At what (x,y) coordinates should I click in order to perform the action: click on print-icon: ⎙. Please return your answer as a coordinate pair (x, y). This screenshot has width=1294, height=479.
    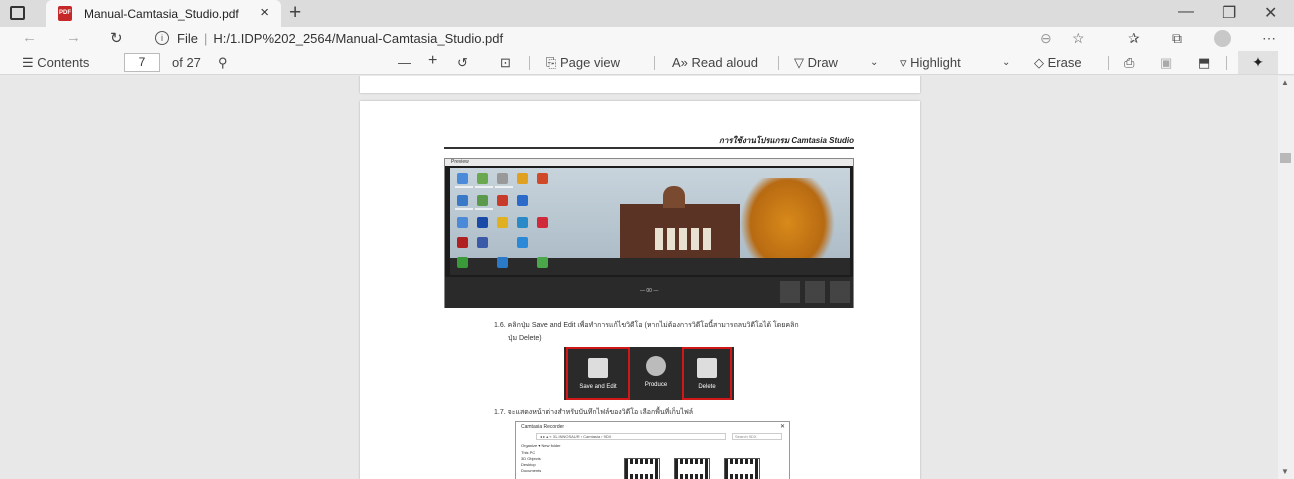
    Looking at the image, I should click on (1129, 63).